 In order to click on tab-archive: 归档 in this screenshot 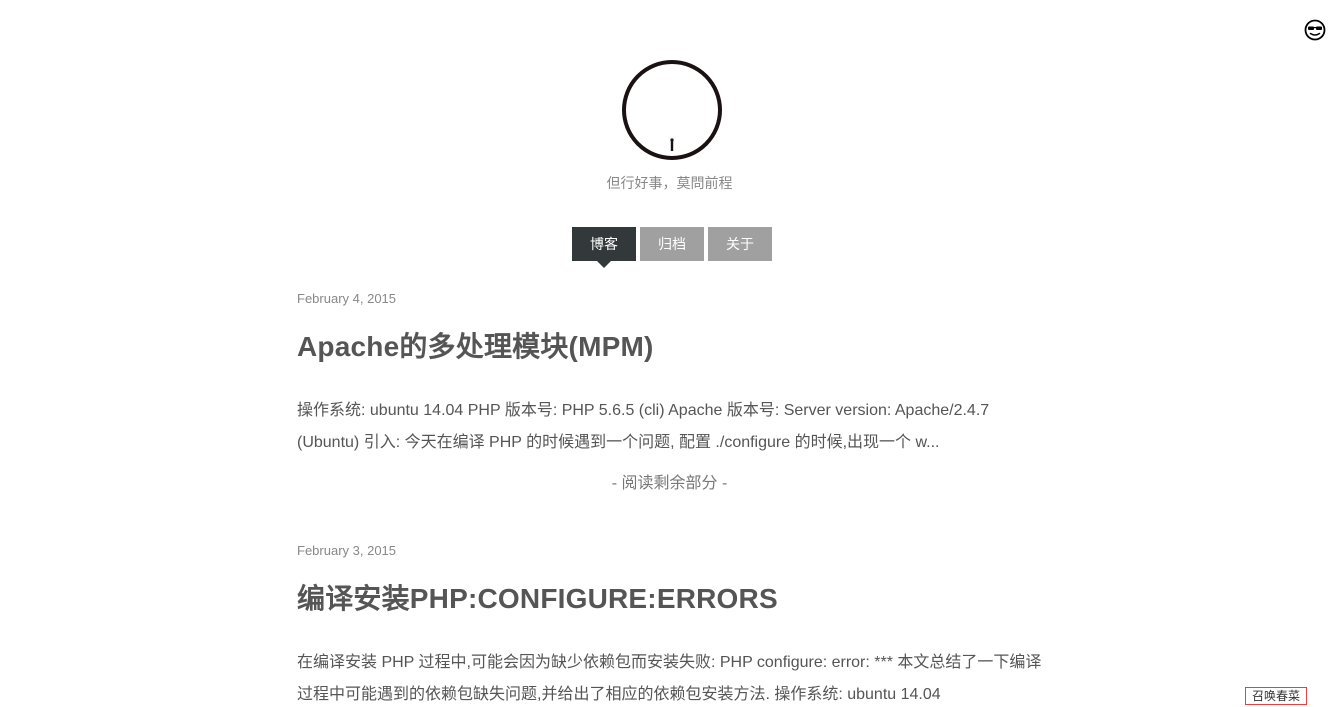, I will do `click(672, 244)`.